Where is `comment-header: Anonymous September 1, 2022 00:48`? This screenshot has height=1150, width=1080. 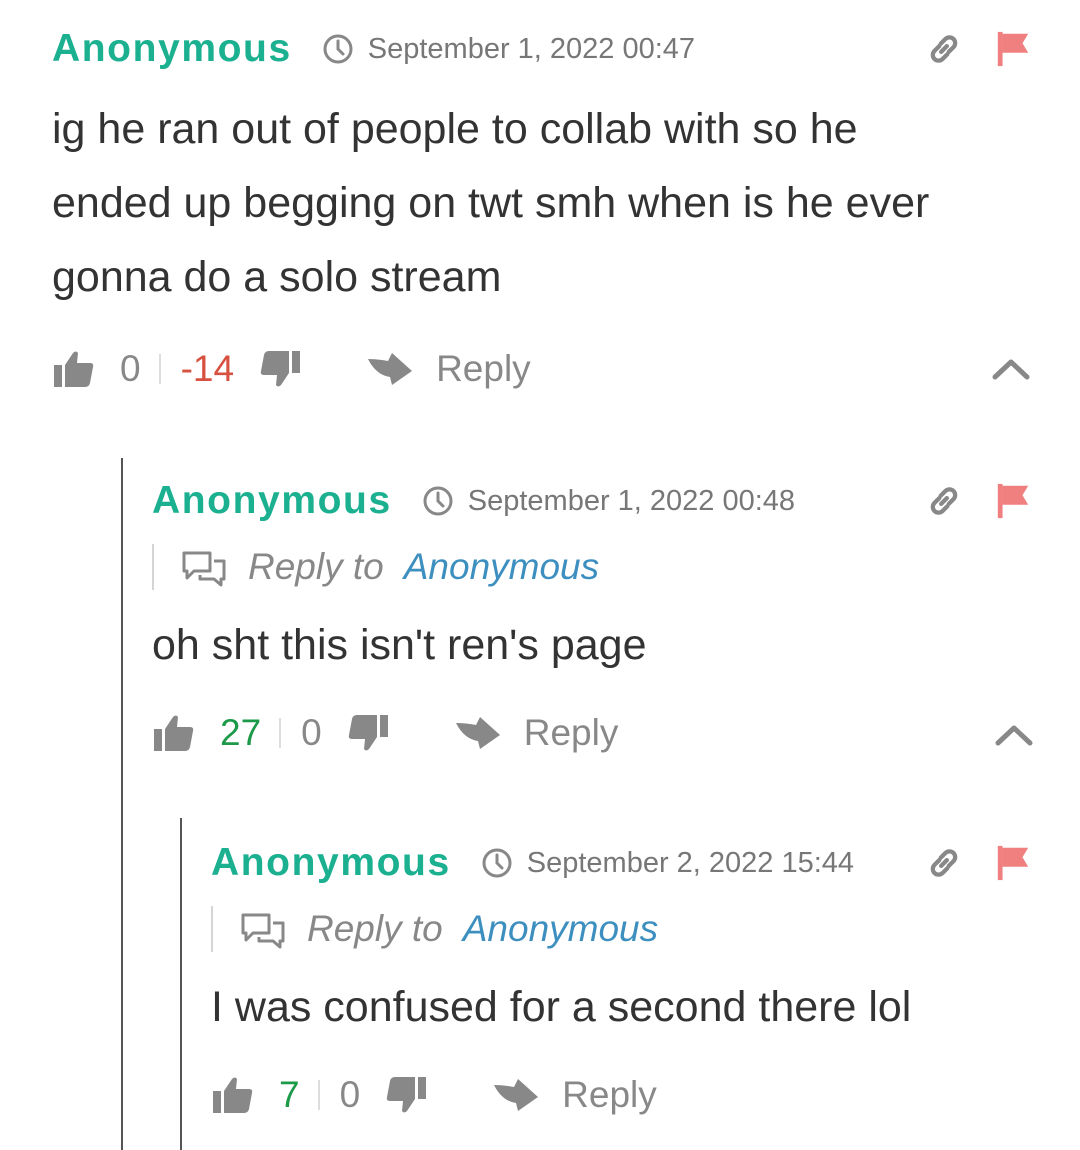 comment-header: Anonymous September 1, 2022 00:48 is located at coordinates (473, 501).